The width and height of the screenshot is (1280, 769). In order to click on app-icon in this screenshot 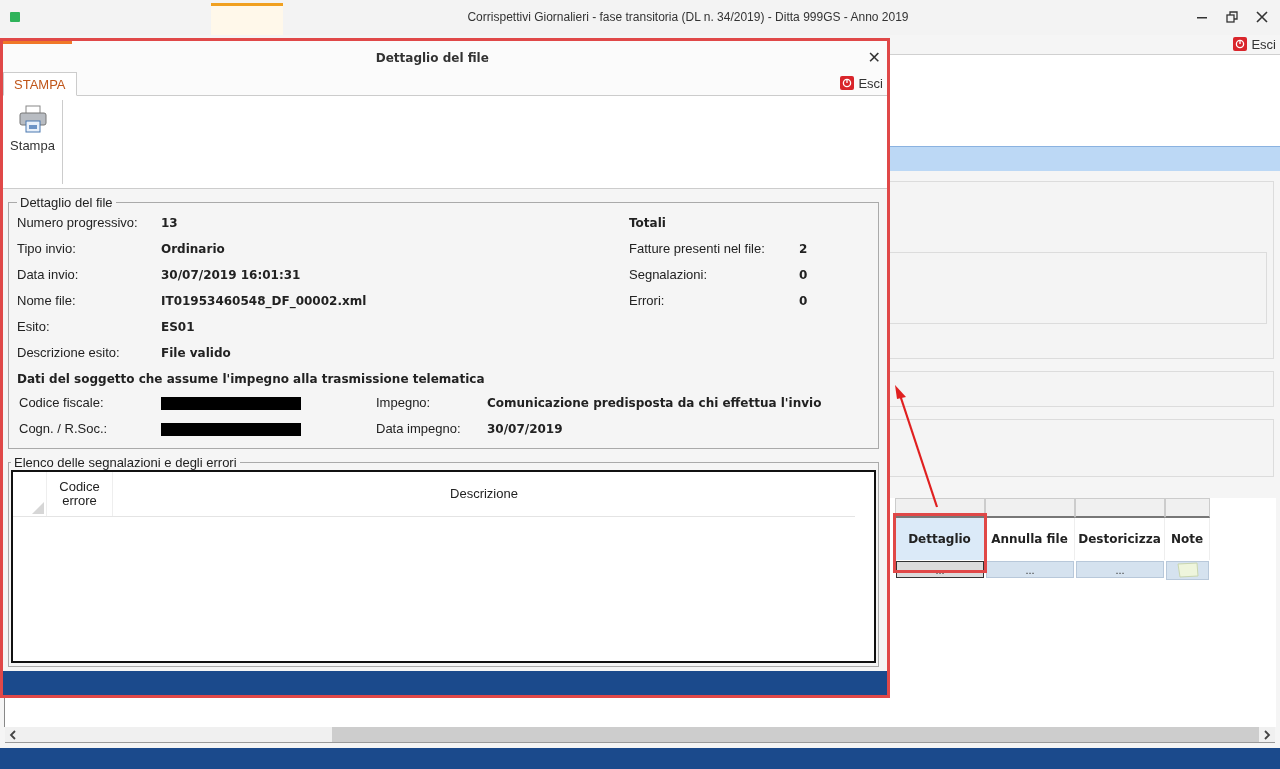, I will do `click(15, 17)`.